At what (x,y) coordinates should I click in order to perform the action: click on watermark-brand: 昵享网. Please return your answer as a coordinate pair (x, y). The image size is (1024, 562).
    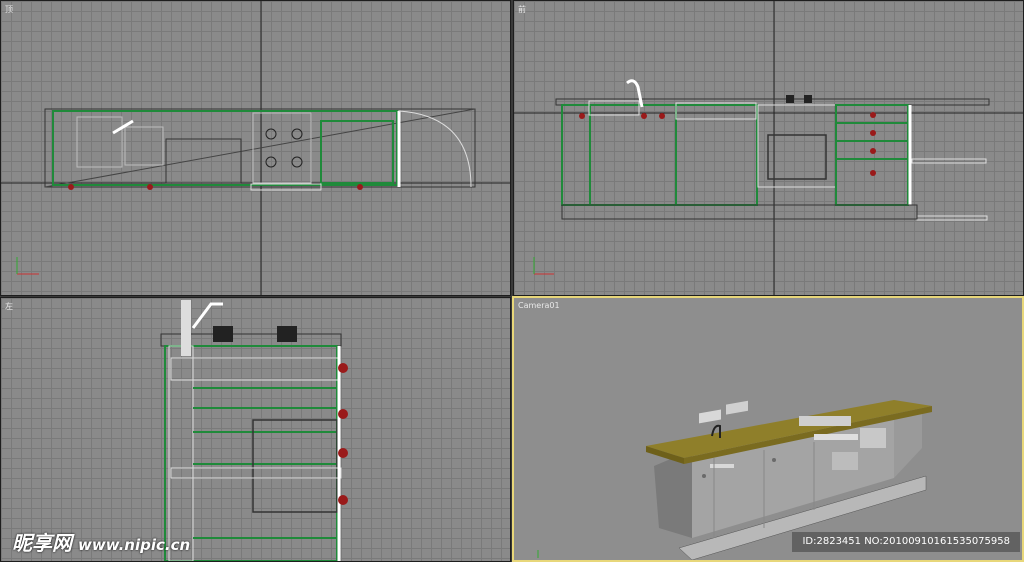
    Looking at the image, I should click on (42, 543).